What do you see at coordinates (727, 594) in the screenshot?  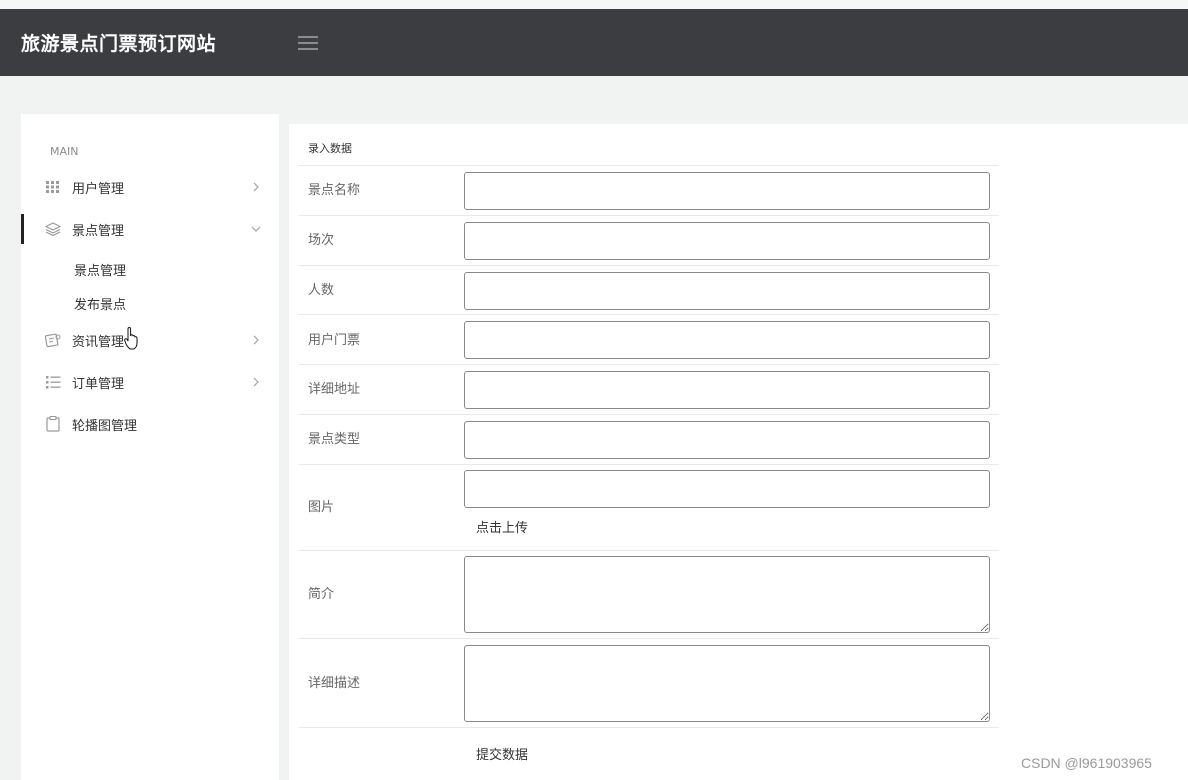 I see `intro-textarea` at bounding box center [727, 594].